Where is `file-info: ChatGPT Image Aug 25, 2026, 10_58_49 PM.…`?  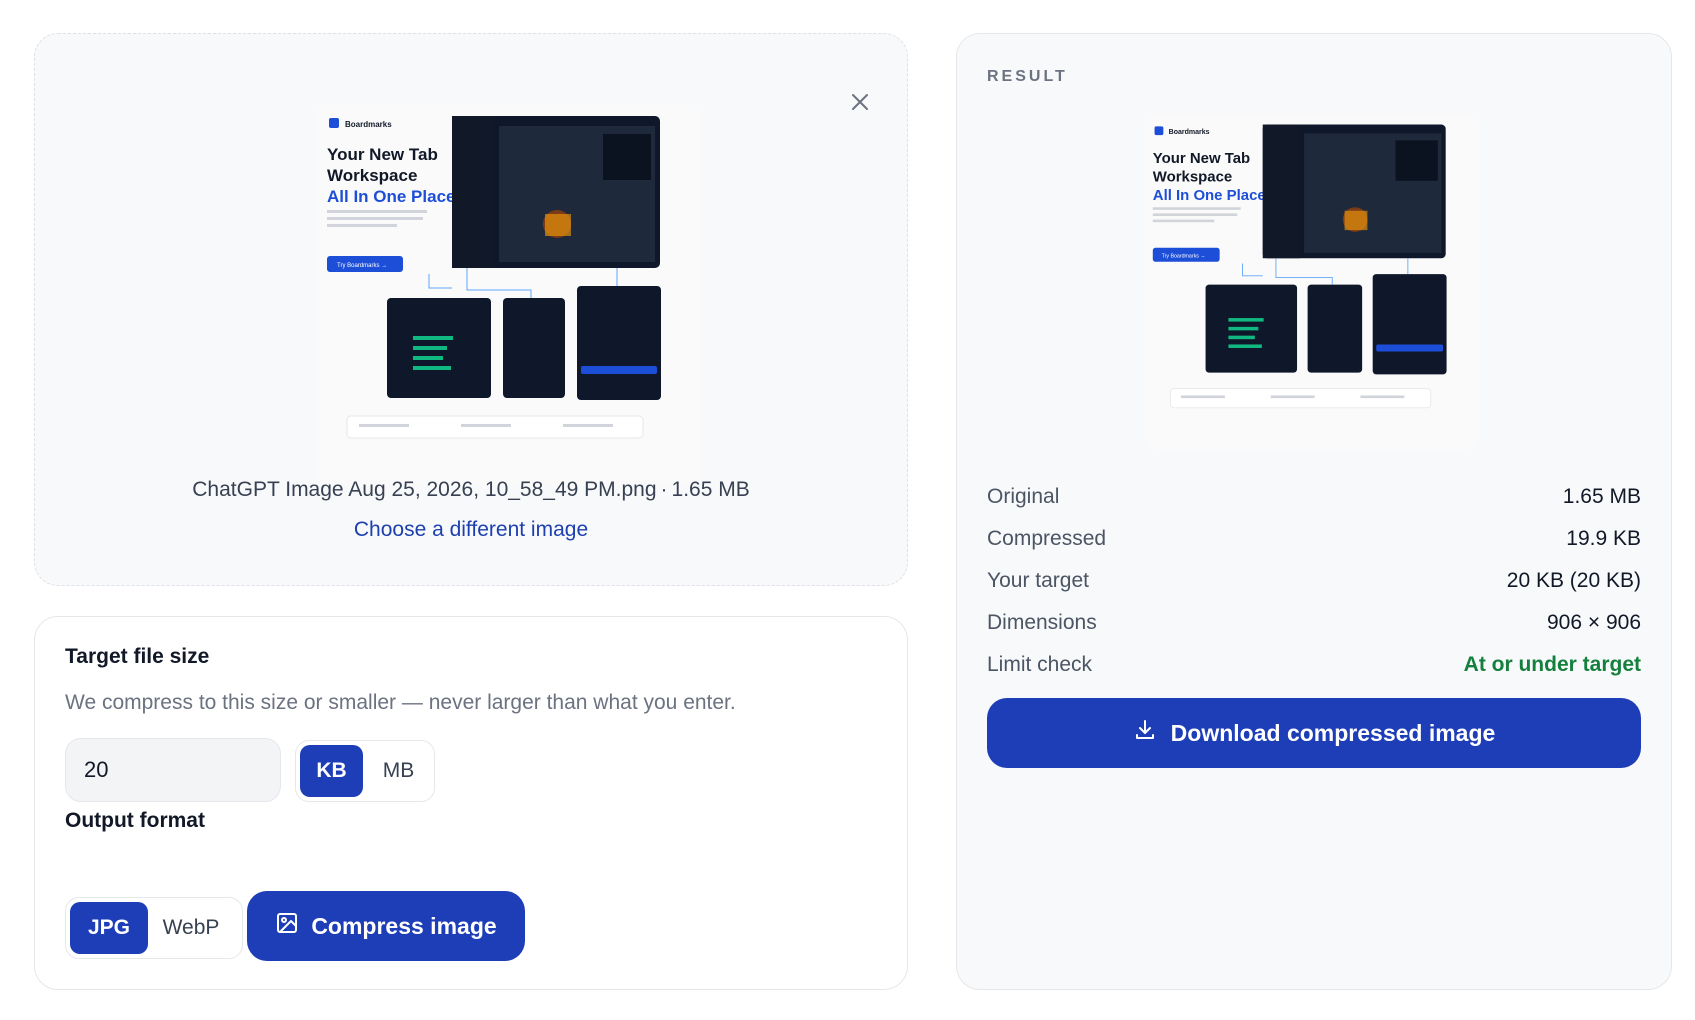 file-info: ChatGPT Image Aug 25, 2026, 10_58_49 PM.… is located at coordinates (471, 490).